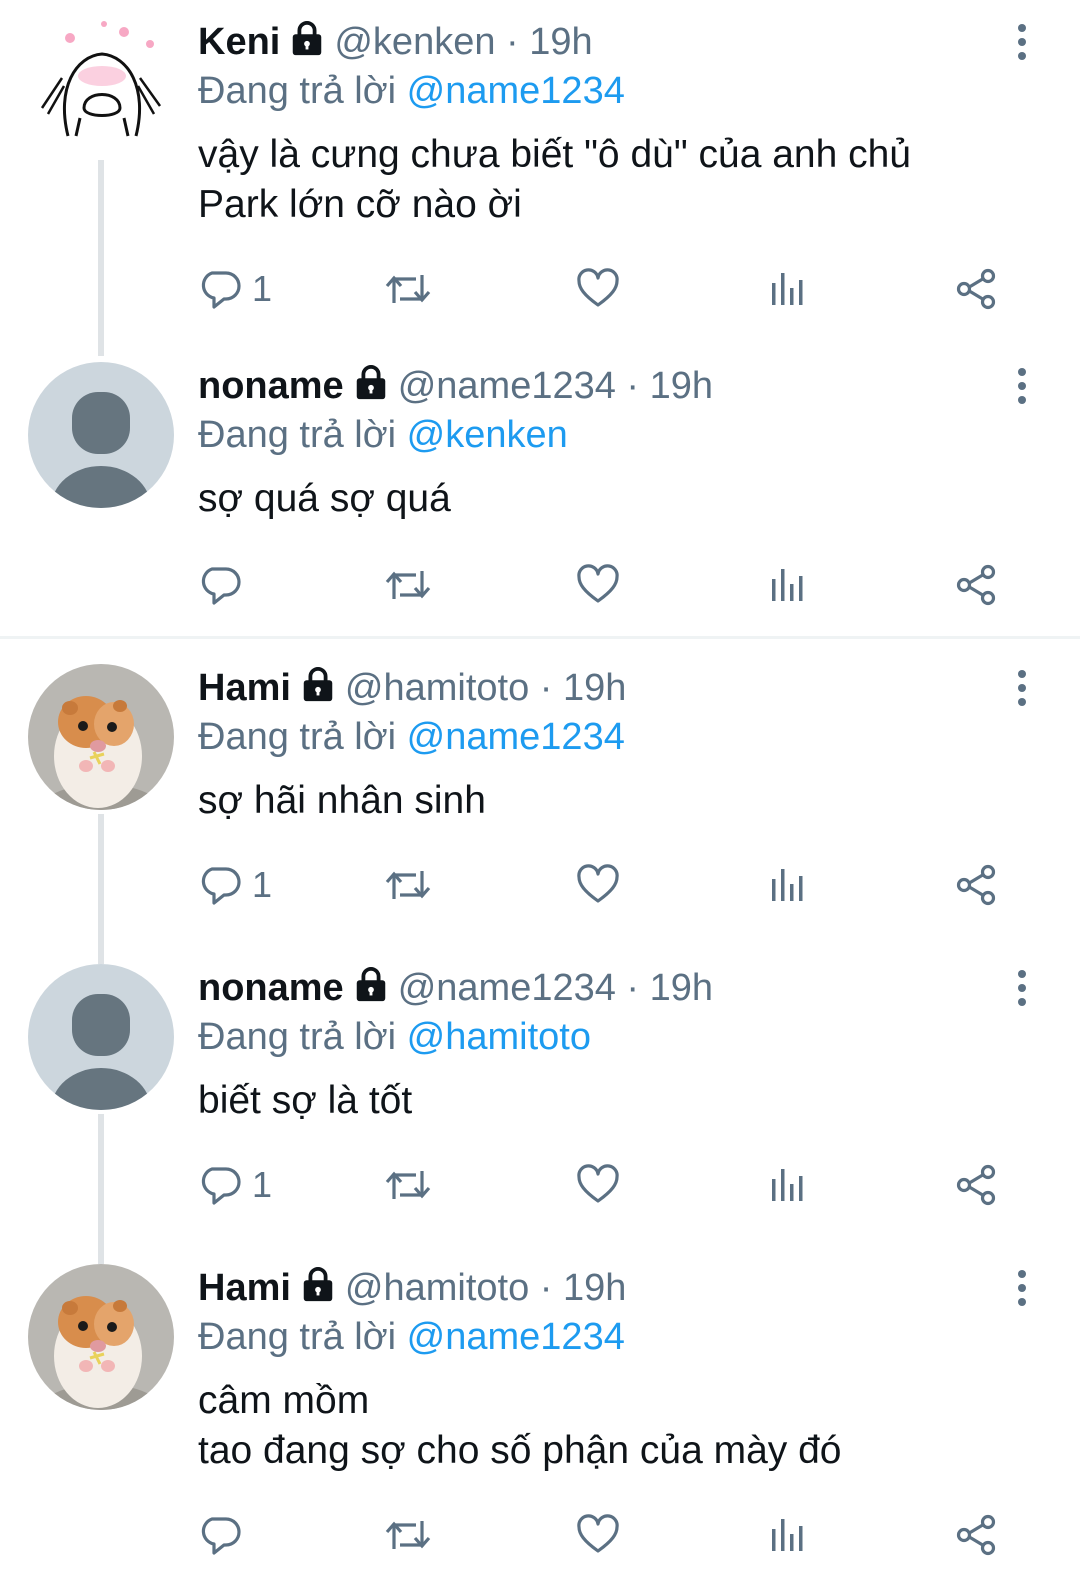 Image resolution: width=1080 pixels, height=1592 pixels. Describe the element at coordinates (414, 42) in the screenshot. I see `handle: @kenken` at that location.